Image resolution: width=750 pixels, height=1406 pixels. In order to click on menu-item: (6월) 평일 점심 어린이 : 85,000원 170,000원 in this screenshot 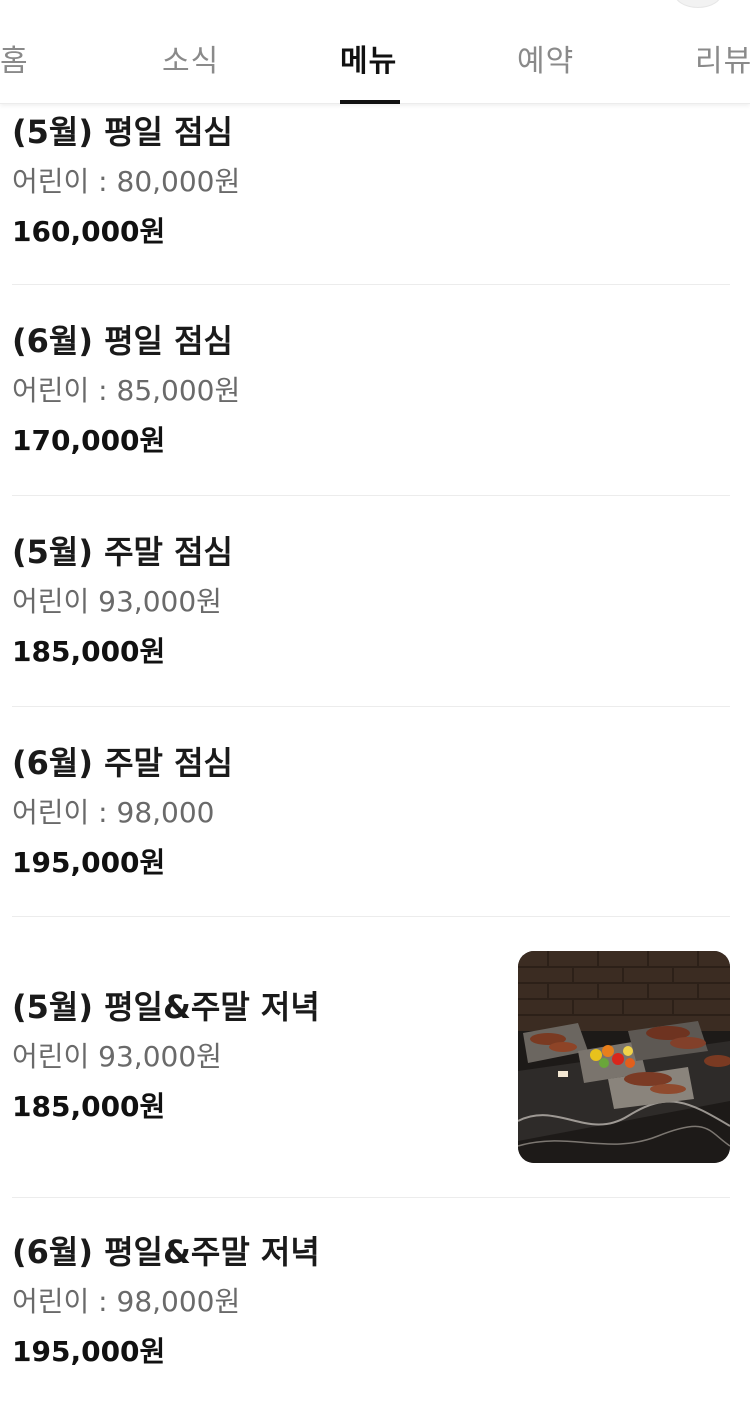, I will do `click(371, 390)`.